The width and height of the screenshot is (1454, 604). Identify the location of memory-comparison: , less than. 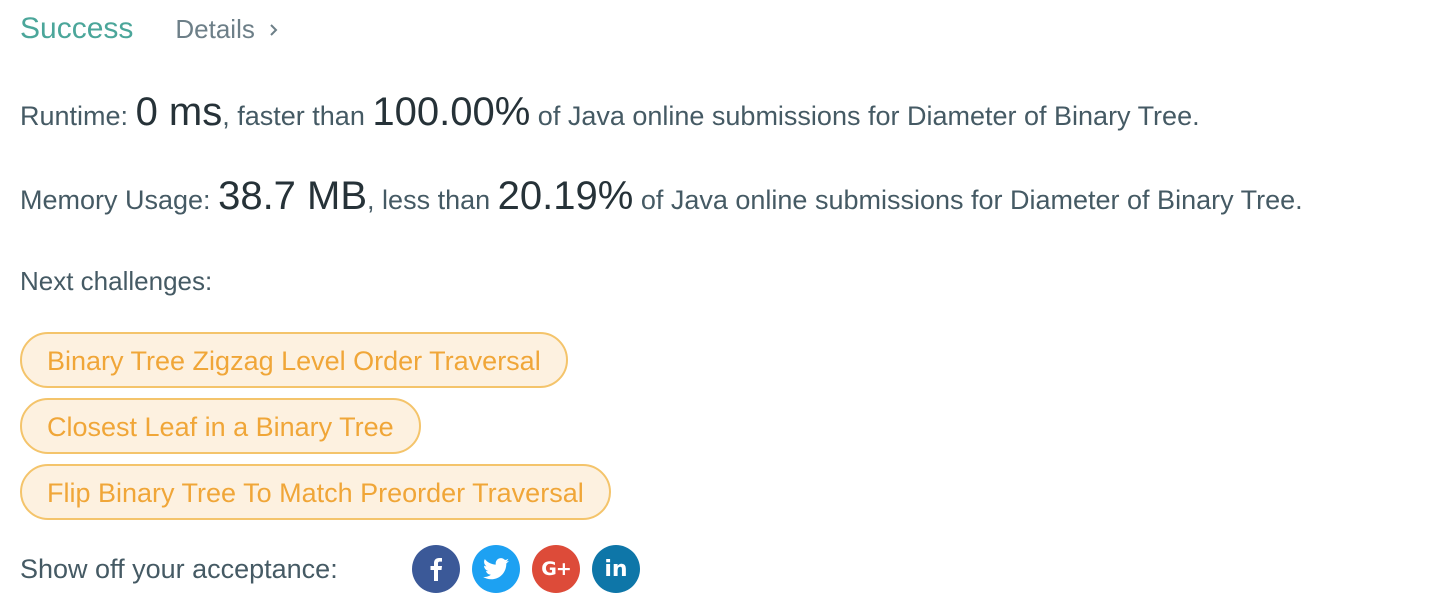
(429, 200).